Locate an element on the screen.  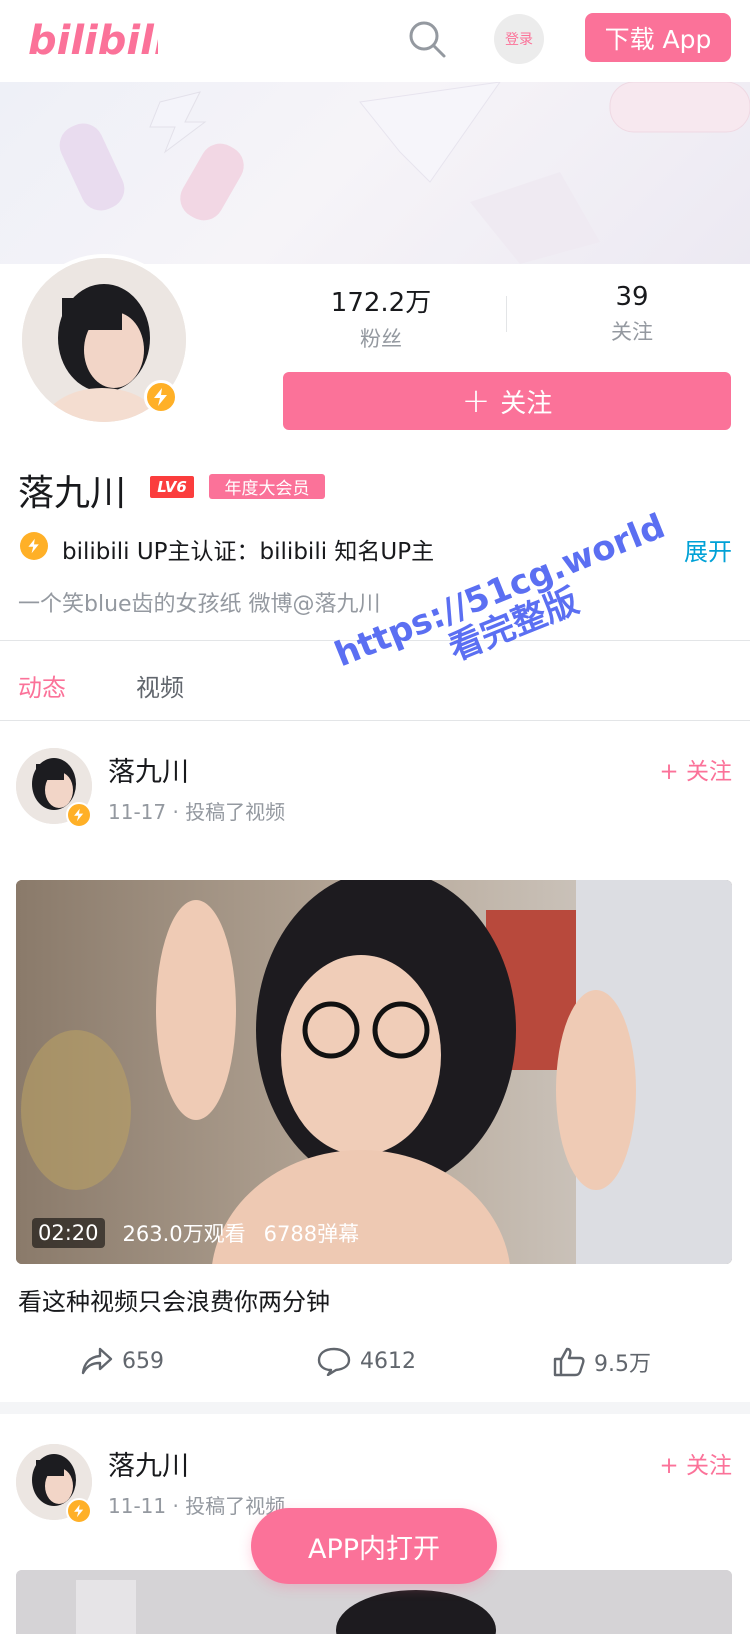
follow-button-label: 关注 is located at coordinates (526, 403).